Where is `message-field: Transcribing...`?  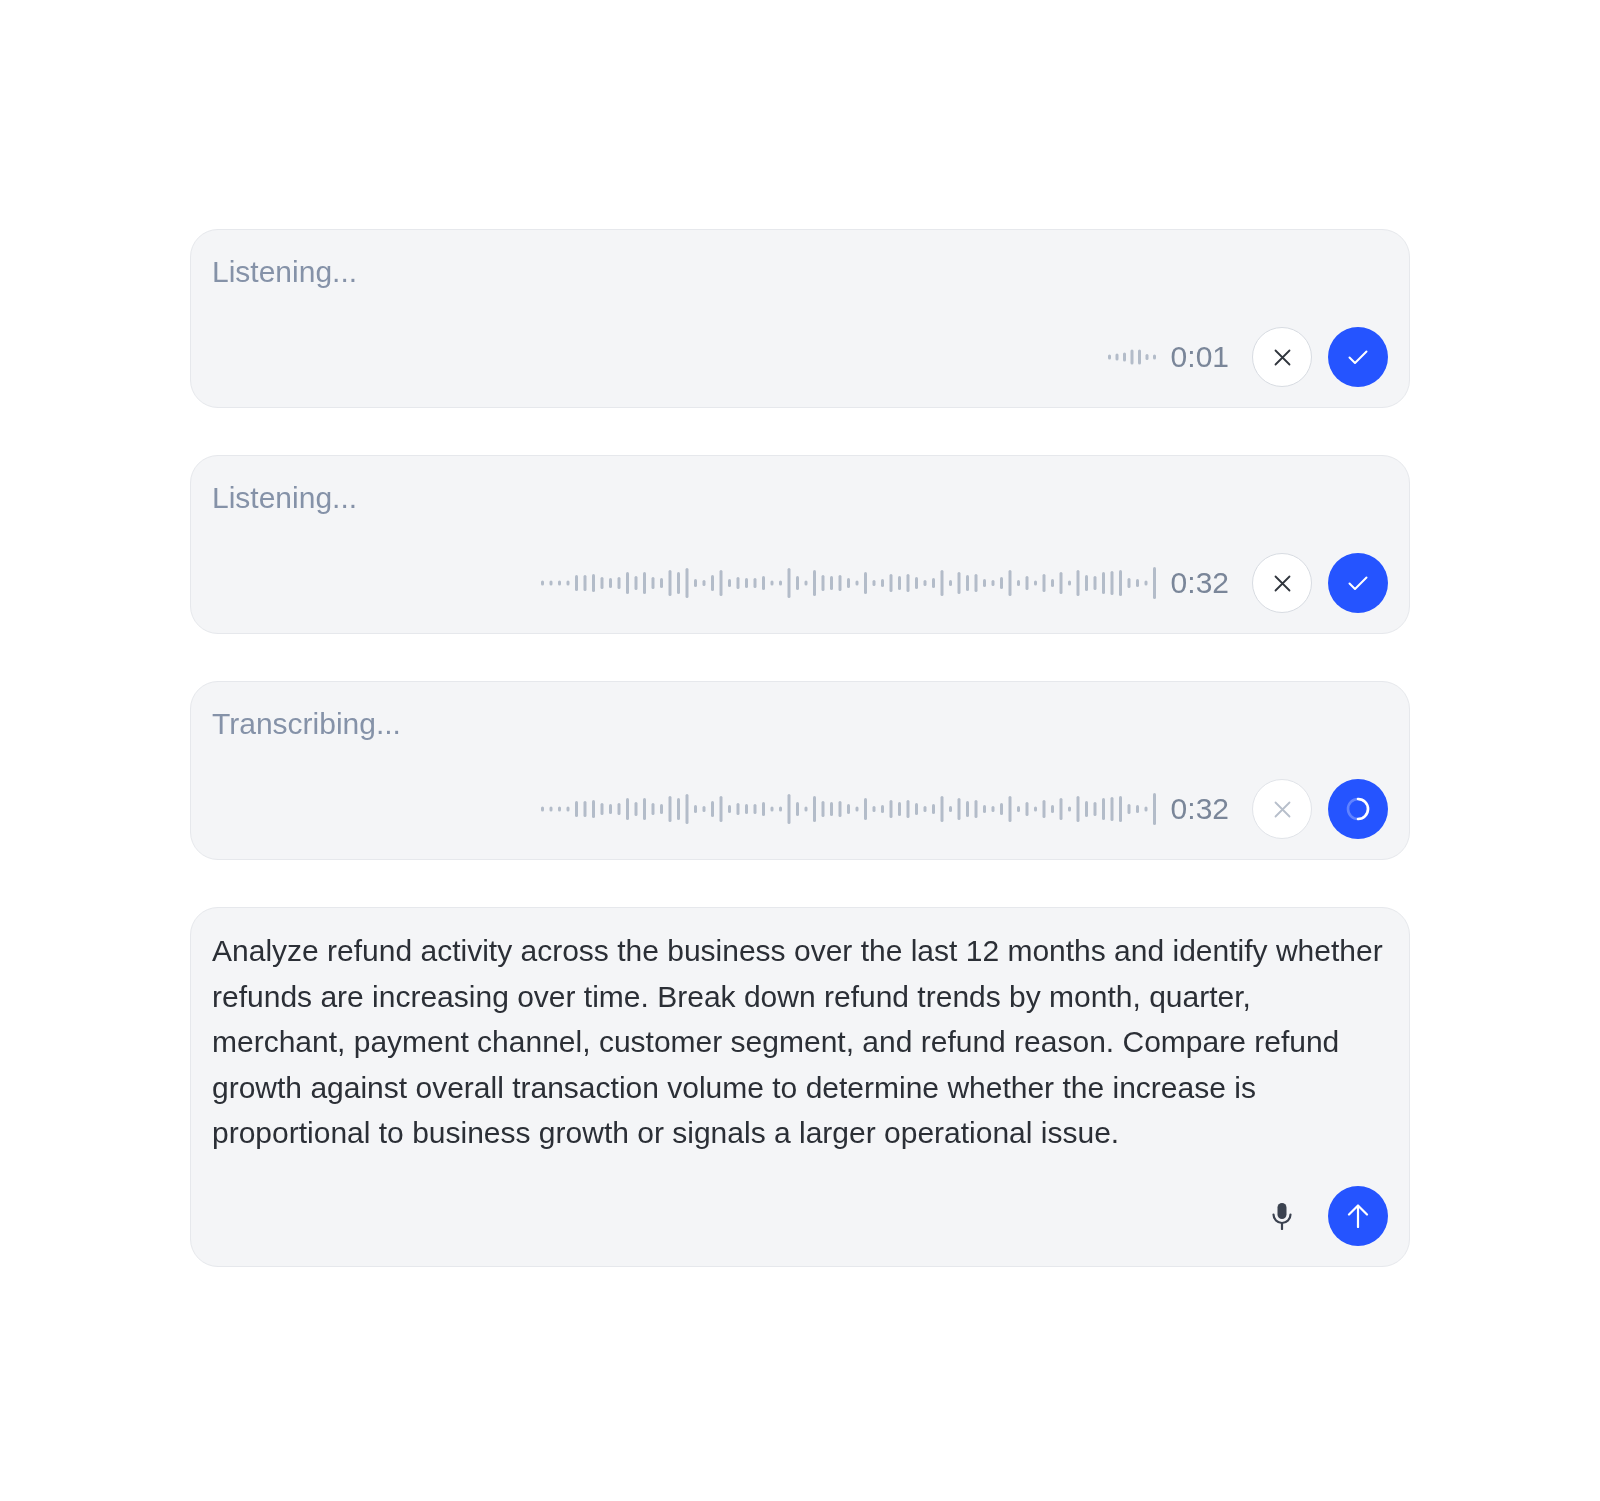 message-field: Transcribing... is located at coordinates (800, 724).